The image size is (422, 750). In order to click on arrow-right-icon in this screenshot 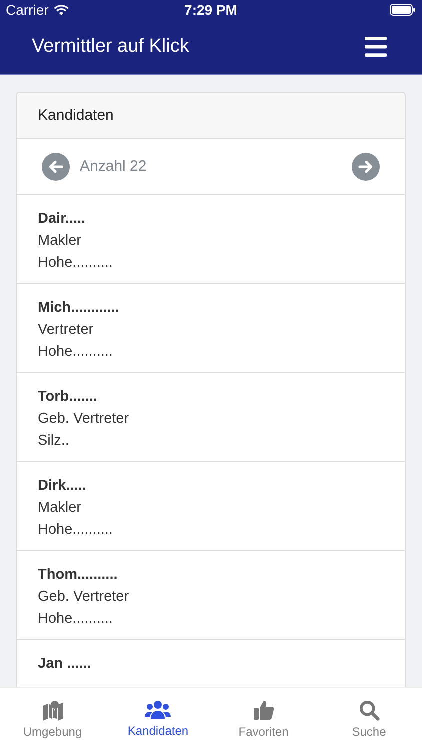, I will do `click(366, 166)`.